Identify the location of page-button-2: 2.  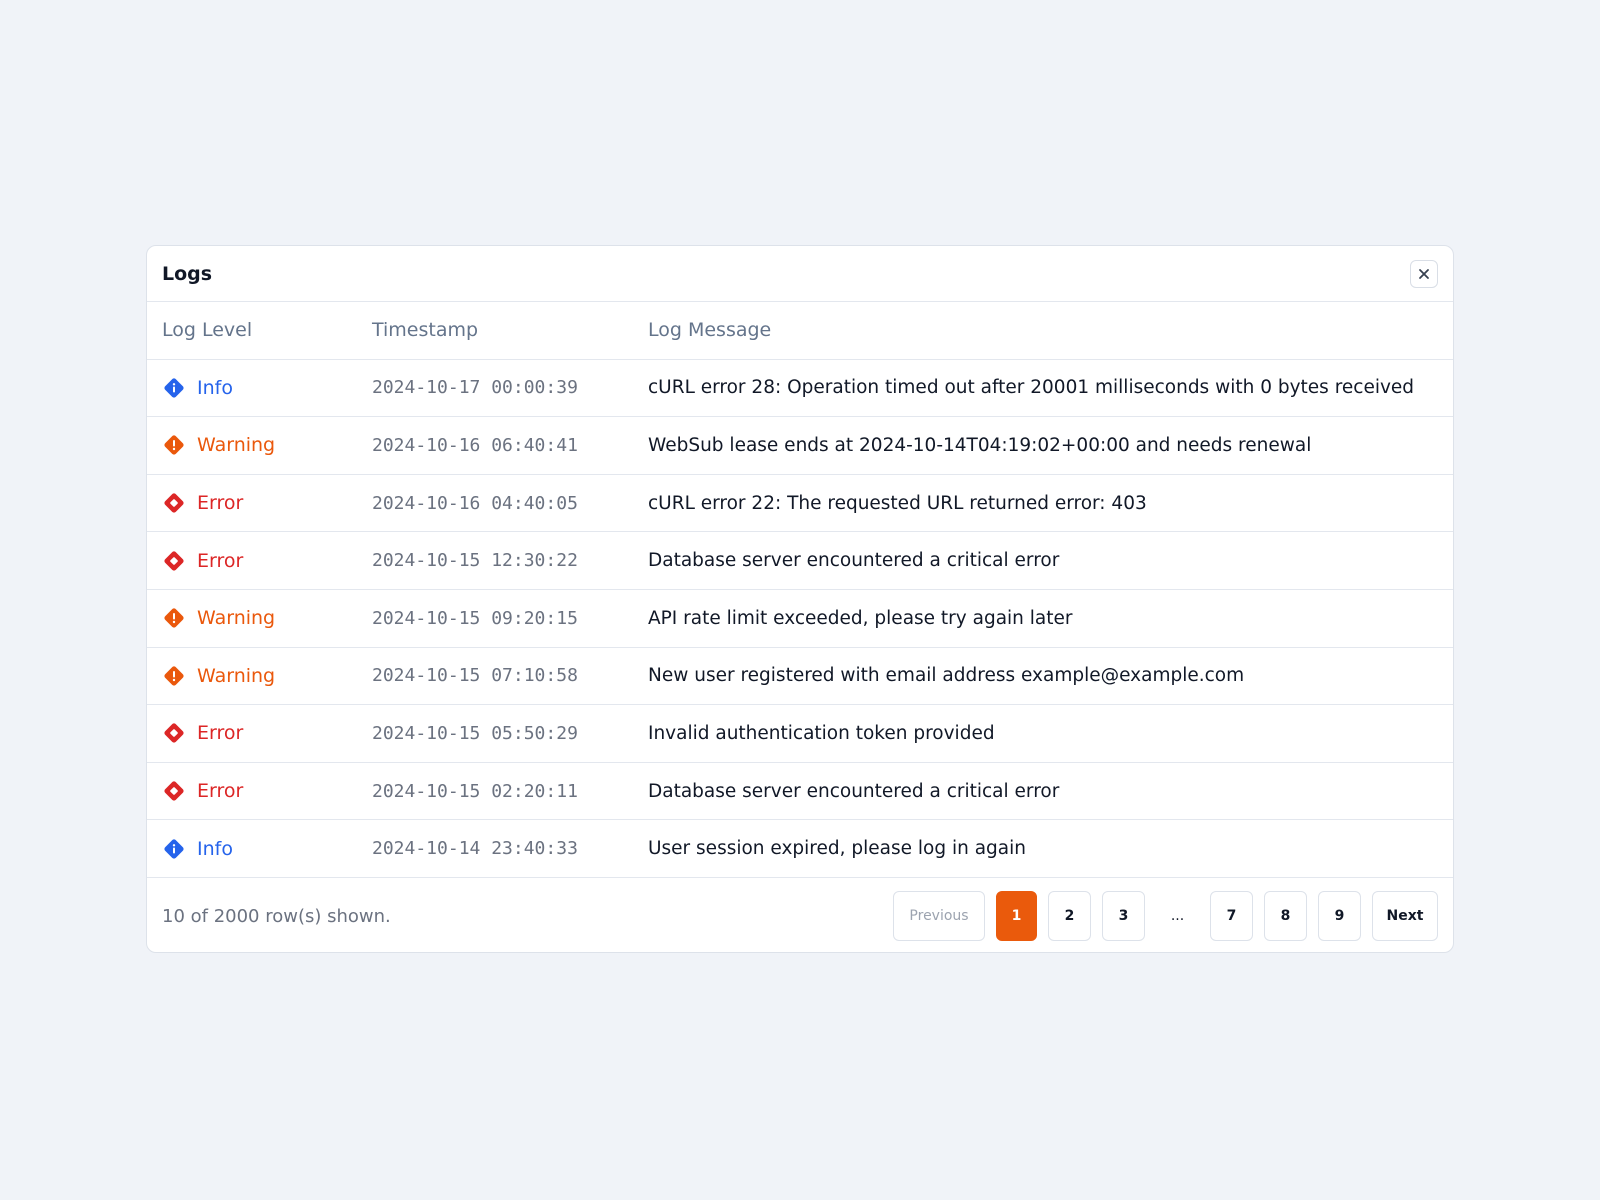
(1069, 916).